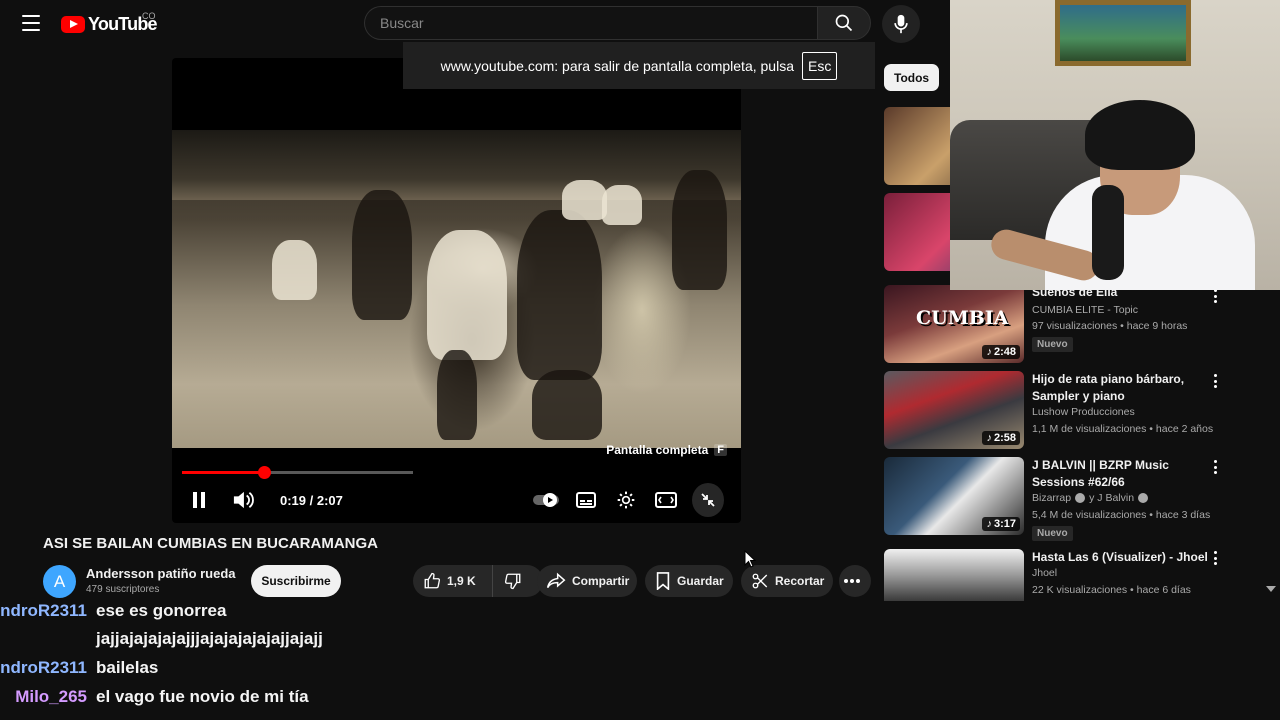 This screenshot has height=720, width=1280. I want to click on microphone, so click(1108, 232).